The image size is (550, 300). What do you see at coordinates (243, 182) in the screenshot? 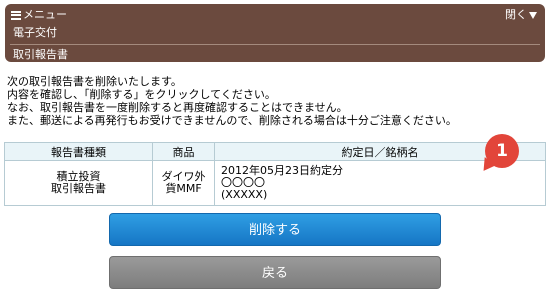
I see `security-name: 〇〇〇〇` at bounding box center [243, 182].